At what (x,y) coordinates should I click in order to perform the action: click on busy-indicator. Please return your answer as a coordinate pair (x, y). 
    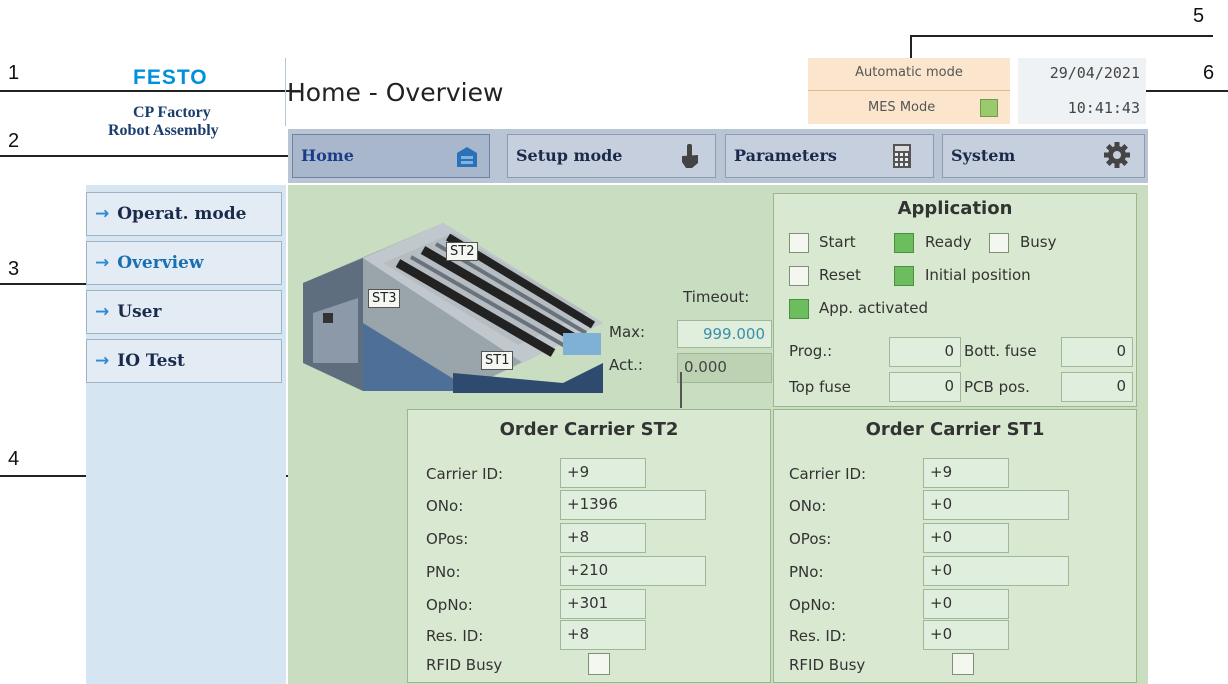
    Looking at the image, I should click on (999, 243).